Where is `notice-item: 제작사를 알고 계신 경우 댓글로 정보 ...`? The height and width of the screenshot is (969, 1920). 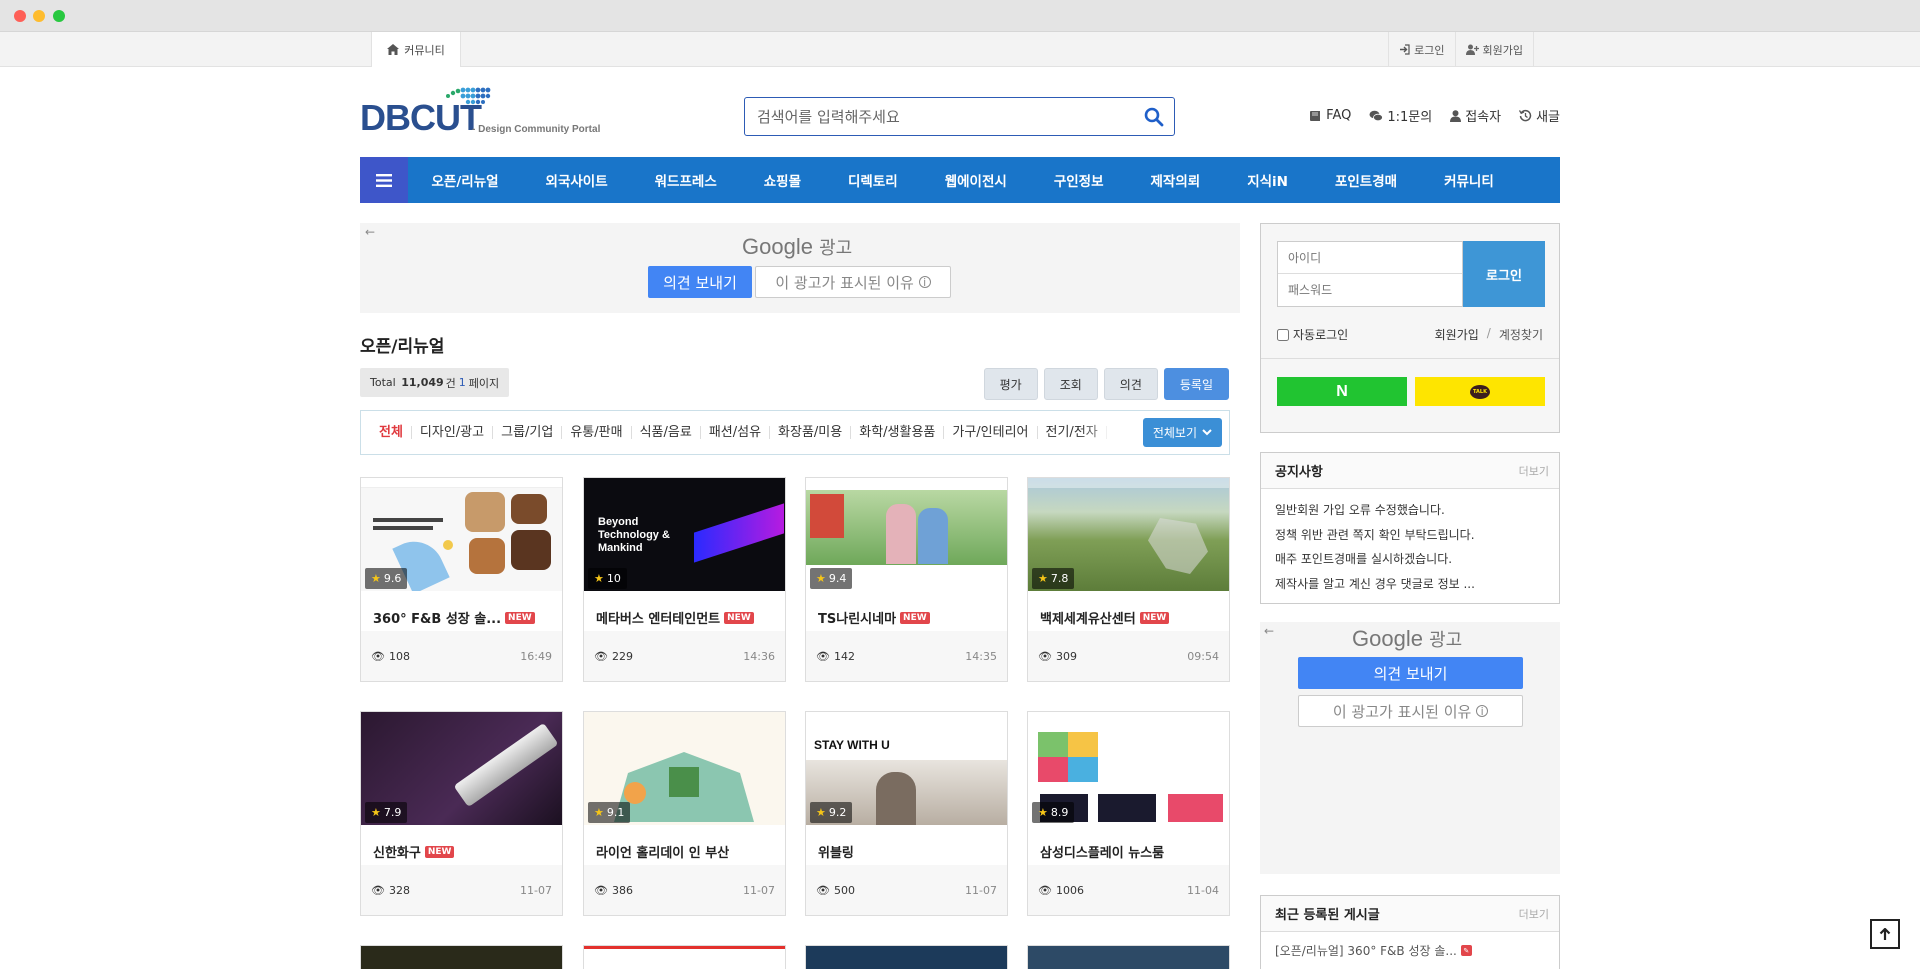 notice-item: 제작사를 알고 계신 경우 댓글로 정보 ... is located at coordinates (1410, 587).